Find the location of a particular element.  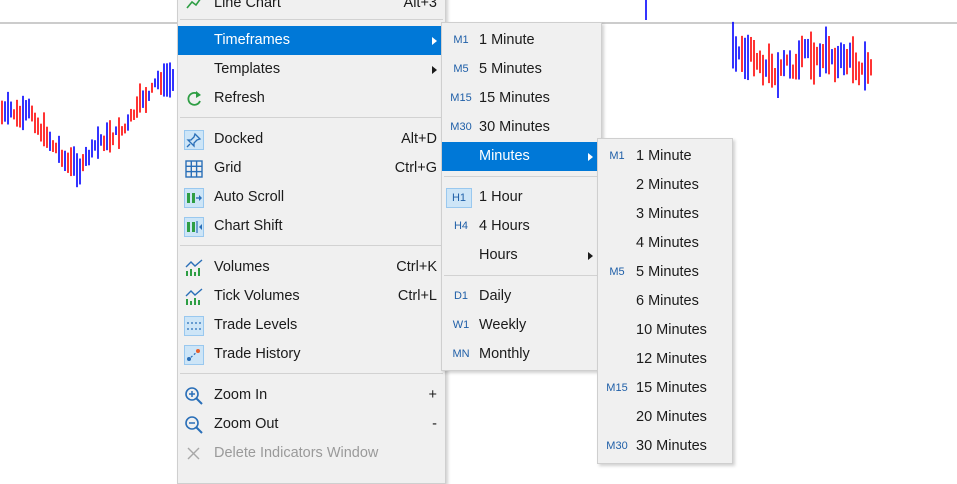

menu-item-trade-history: Trade History is located at coordinates (311, 354).